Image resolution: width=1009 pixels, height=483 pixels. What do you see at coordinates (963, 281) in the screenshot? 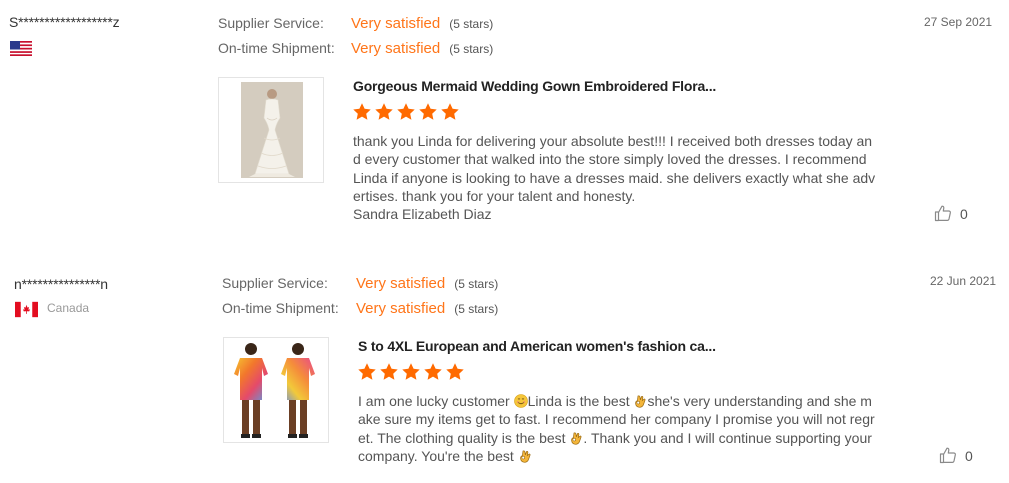
I see `review-date: 22 Jun 2021` at bounding box center [963, 281].